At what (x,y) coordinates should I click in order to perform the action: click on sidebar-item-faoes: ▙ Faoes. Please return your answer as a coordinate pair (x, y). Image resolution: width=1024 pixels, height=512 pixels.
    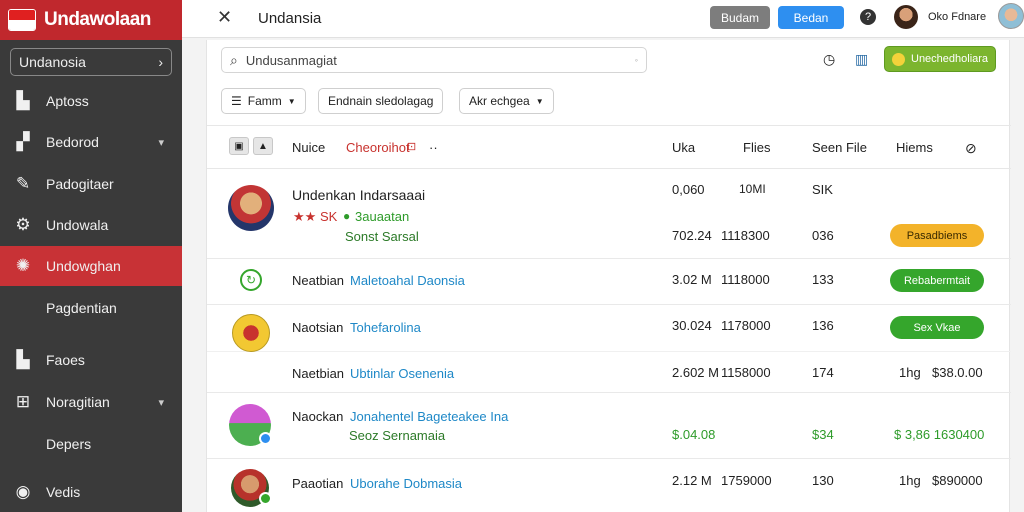
    Looking at the image, I should click on (91, 360).